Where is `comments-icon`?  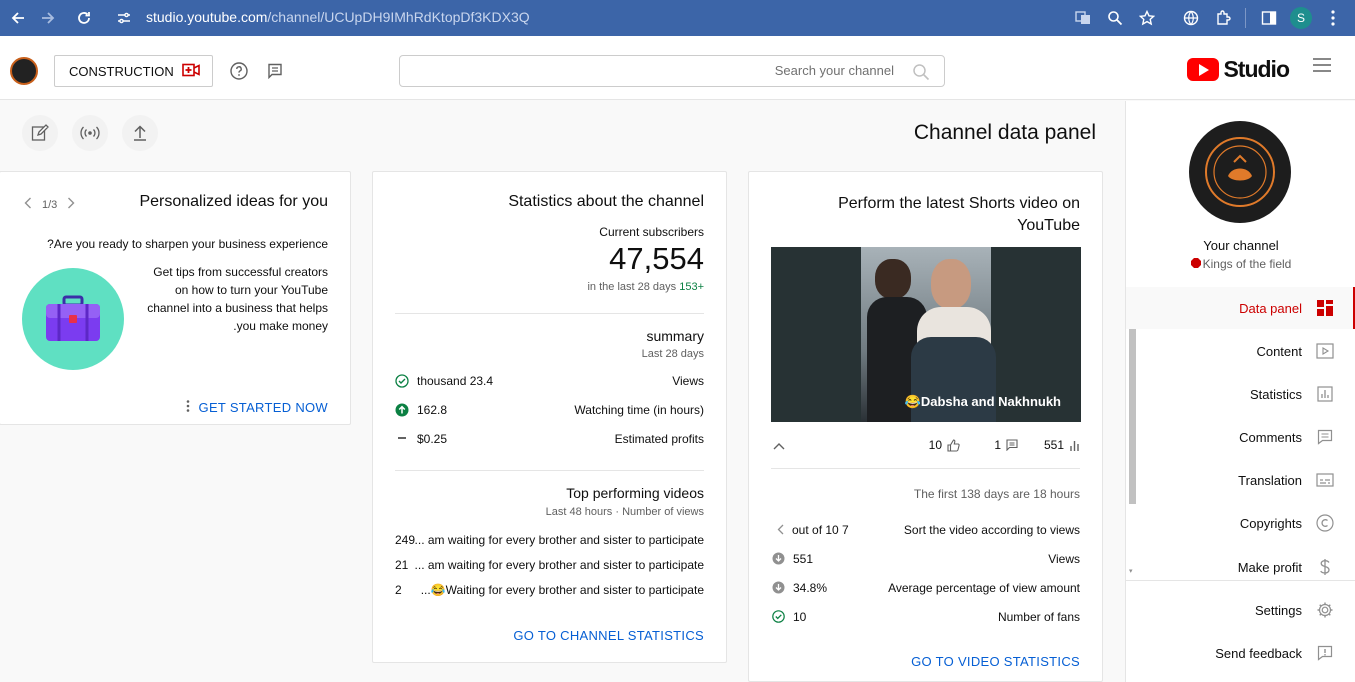
comments-icon is located at coordinates (1325, 437).